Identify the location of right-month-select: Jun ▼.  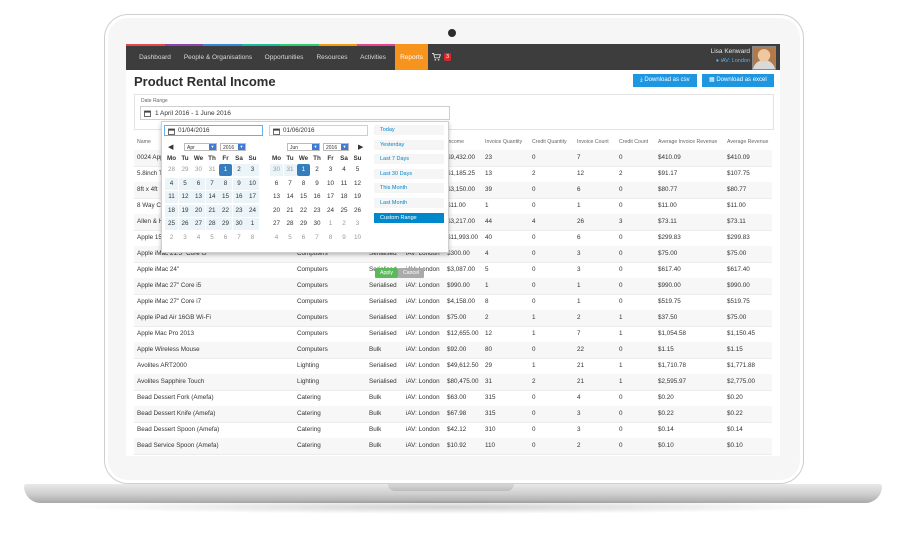
(303, 147).